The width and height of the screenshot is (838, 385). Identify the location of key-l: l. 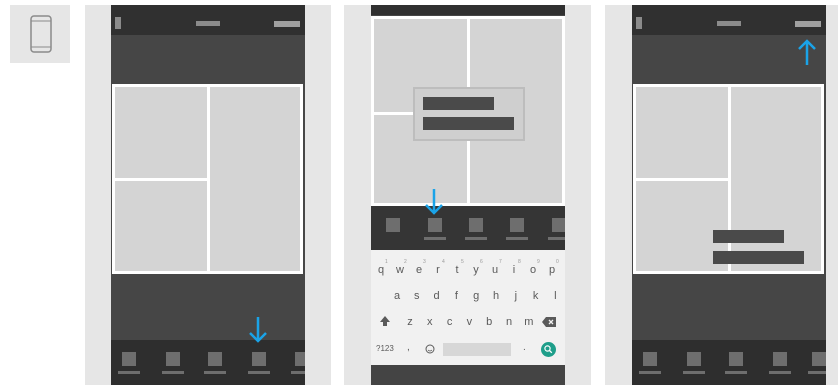
(555, 296).